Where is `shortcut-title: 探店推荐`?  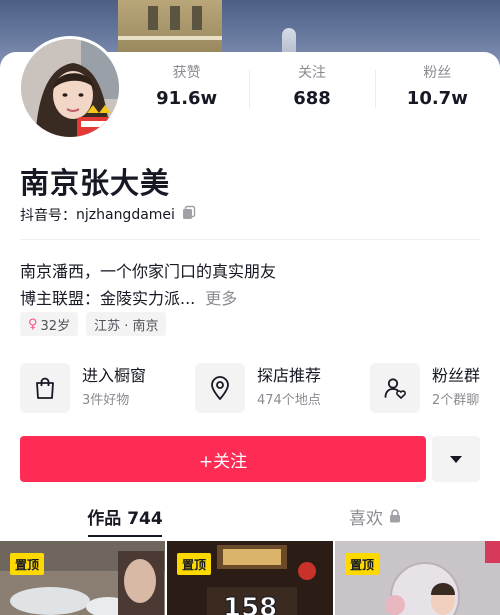
shortcut-title: 探店推荐 is located at coordinates (289, 375).